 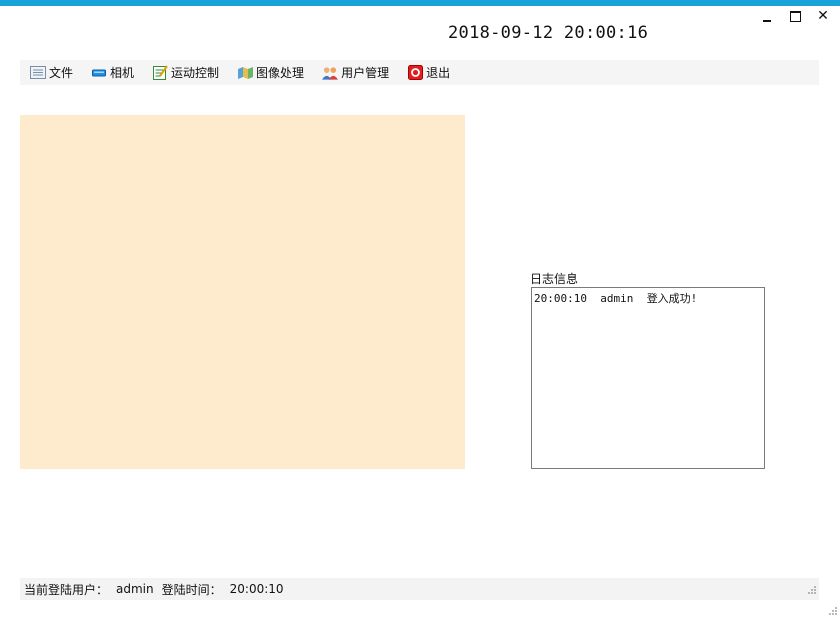 I want to click on maximize-icon, so click(x=795, y=16).